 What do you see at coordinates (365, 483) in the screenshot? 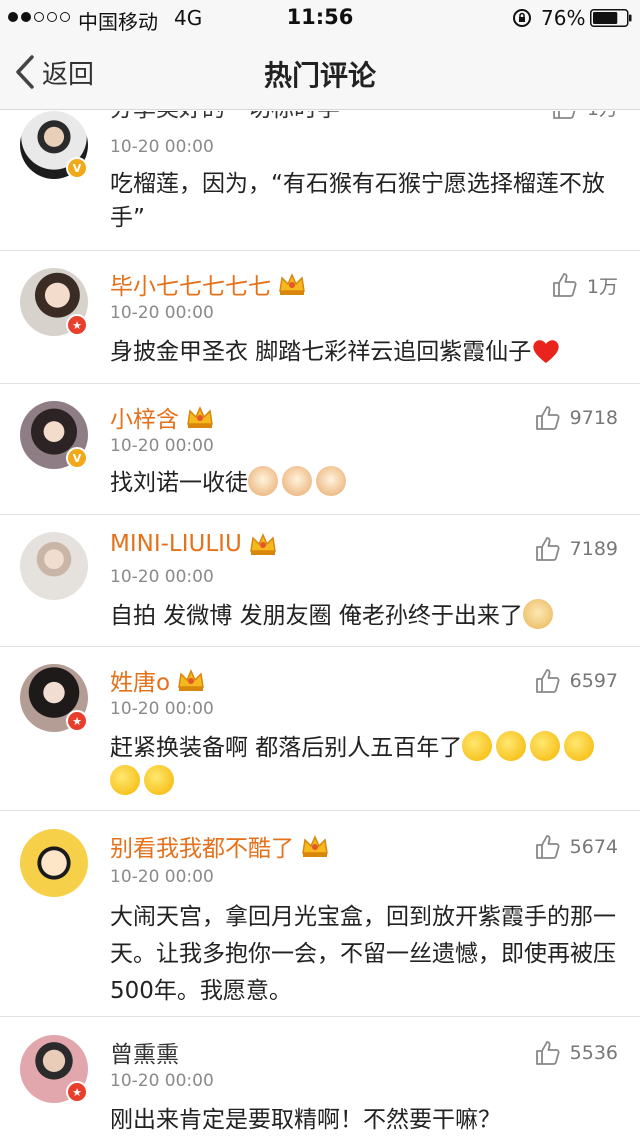
I see `comment-text: 找刘诺一收徒` at bounding box center [365, 483].